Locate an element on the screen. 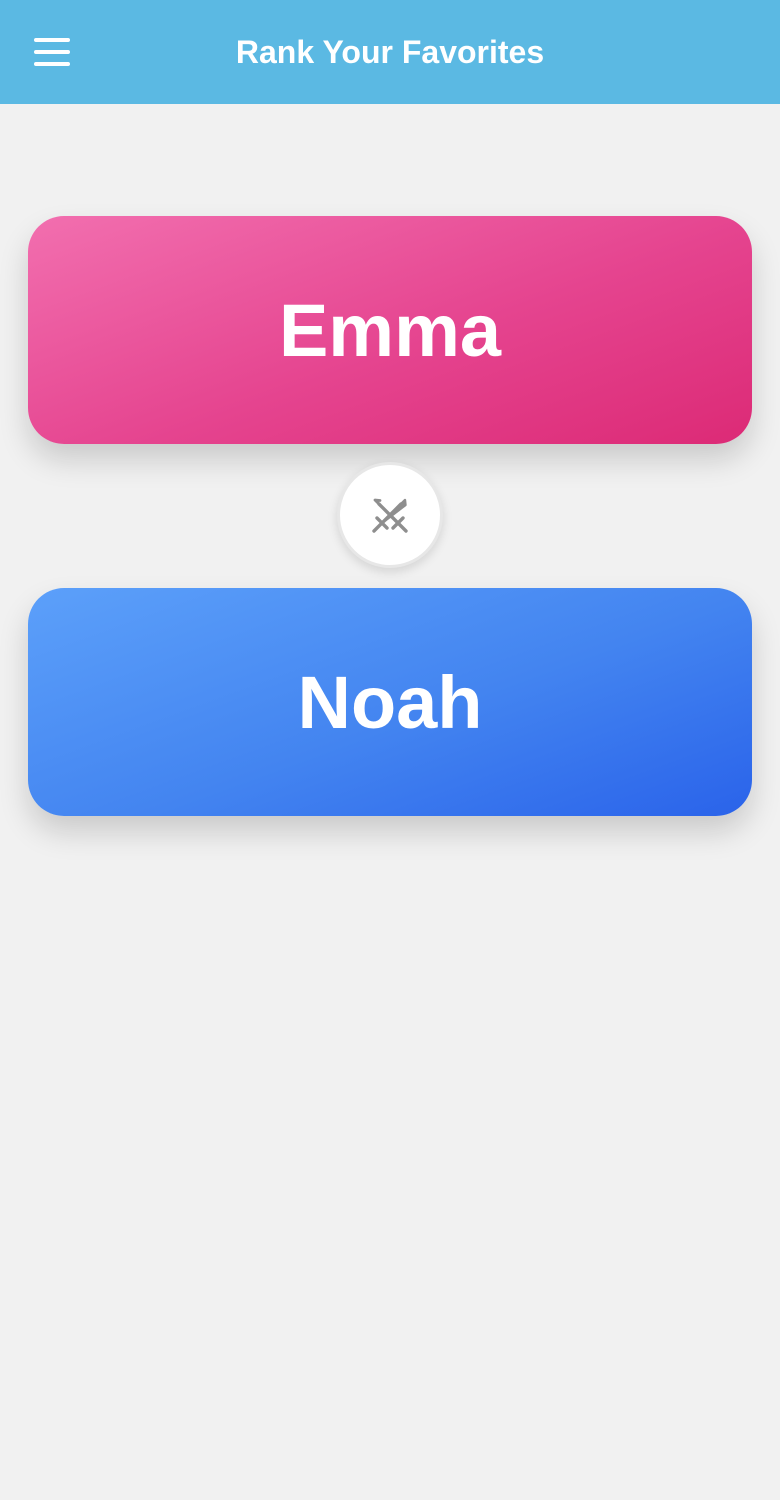  versus-badge is located at coordinates (390, 515).